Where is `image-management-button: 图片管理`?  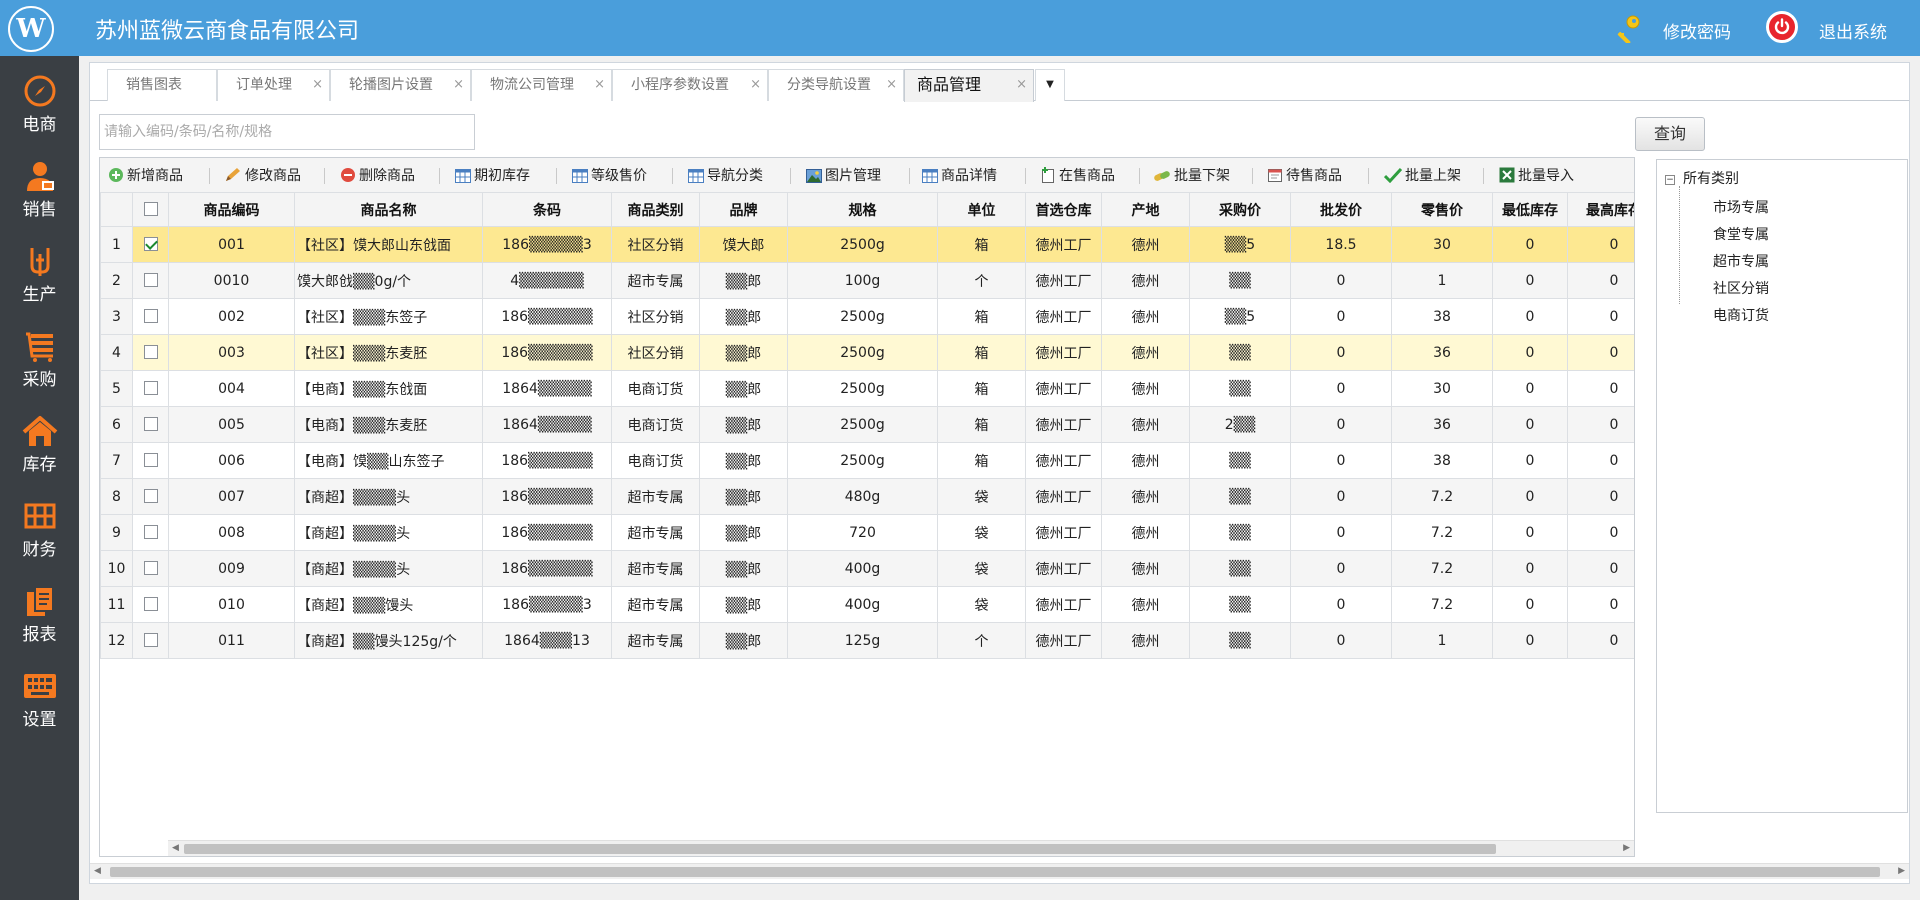 image-management-button: 图片管理 is located at coordinates (843, 176).